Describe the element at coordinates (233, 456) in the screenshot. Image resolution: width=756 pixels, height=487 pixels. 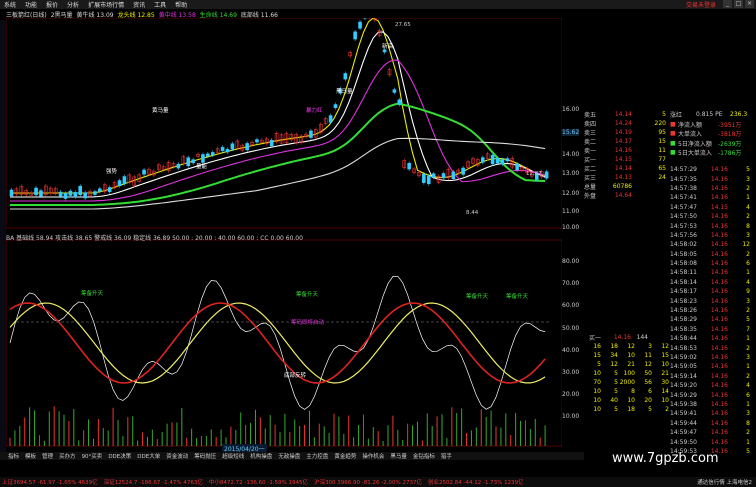
I see `indicator-tab: 超级短线` at that location.